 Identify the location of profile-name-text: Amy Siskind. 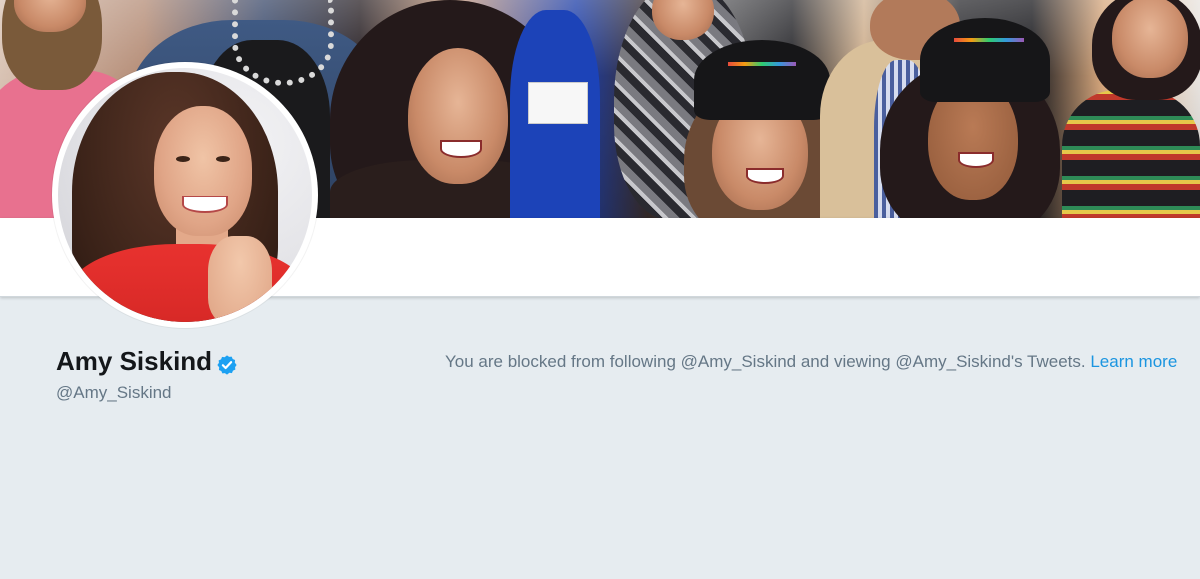
(134, 361).